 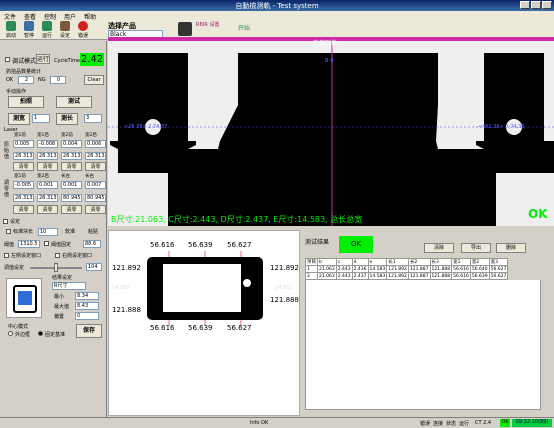 What do you see at coordinates (11, 30) in the screenshot?
I see `start-button: 启动` at bounding box center [11, 30].